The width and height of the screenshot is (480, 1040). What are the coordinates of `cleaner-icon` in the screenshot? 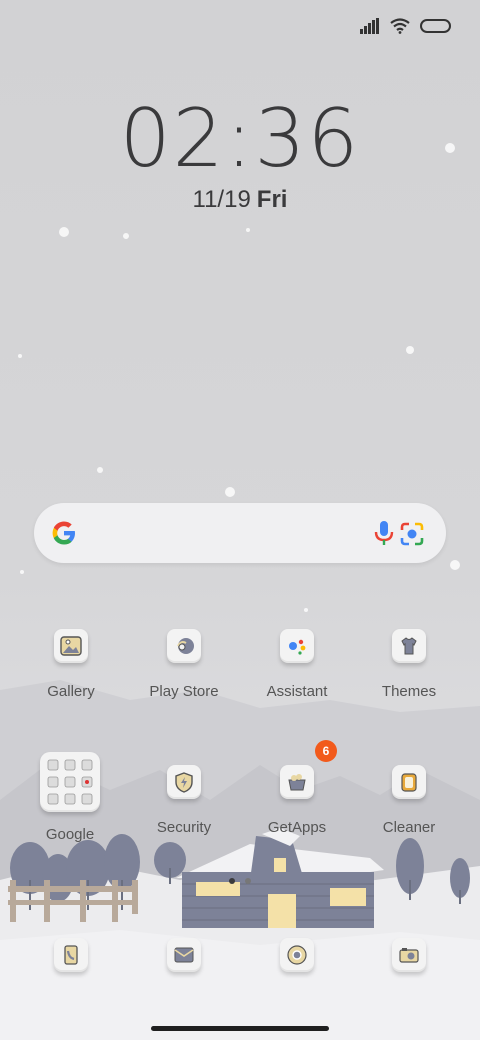 It's located at (409, 782).